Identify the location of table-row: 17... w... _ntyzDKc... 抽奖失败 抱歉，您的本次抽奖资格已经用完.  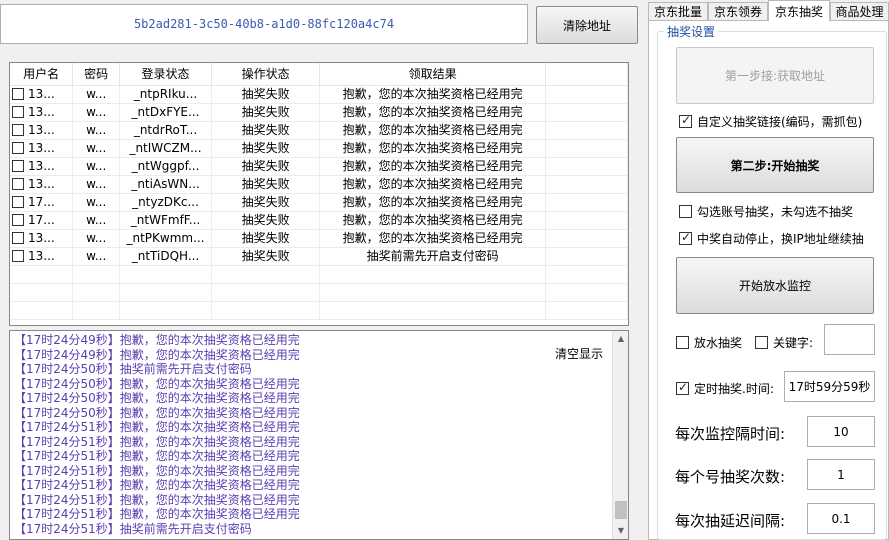
(319, 202).